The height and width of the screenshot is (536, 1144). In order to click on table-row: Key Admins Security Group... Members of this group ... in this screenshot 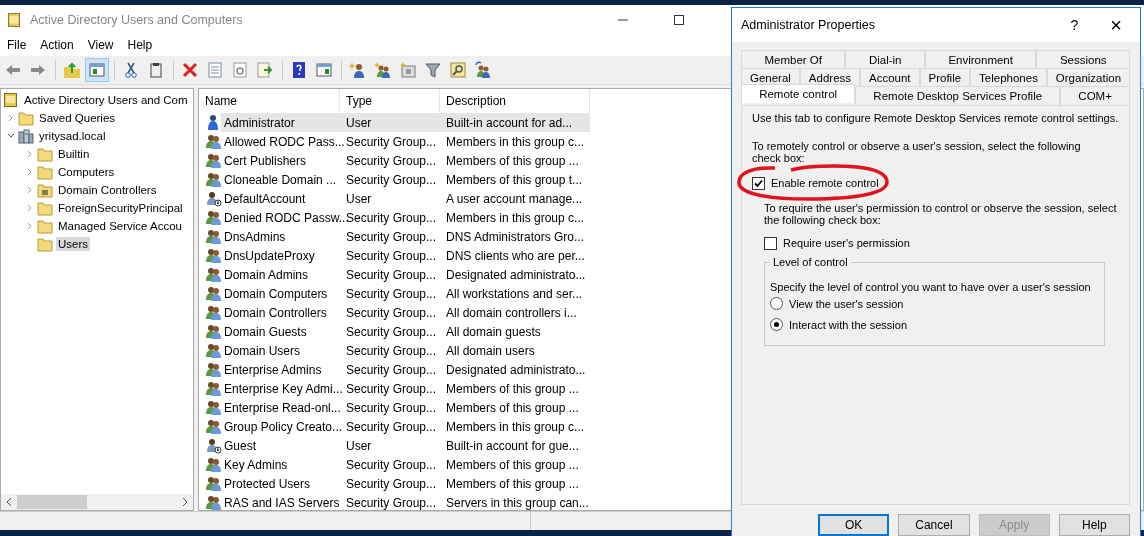, I will do `click(394, 464)`.